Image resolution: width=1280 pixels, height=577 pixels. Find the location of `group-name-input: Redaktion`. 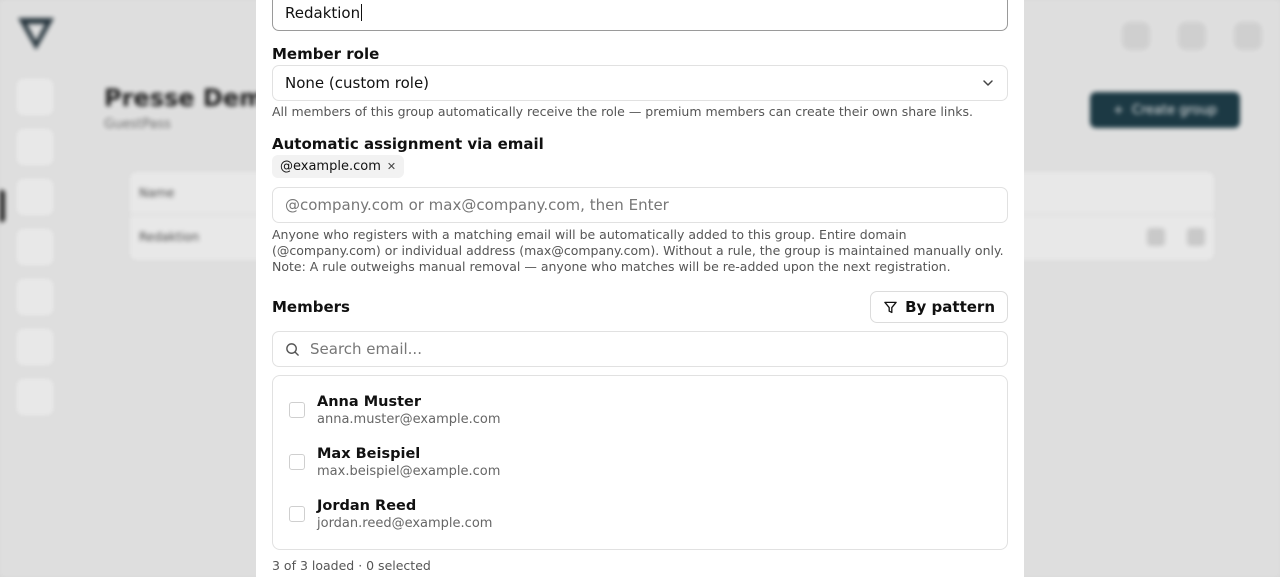

group-name-input: Redaktion is located at coordinates (640, 15).